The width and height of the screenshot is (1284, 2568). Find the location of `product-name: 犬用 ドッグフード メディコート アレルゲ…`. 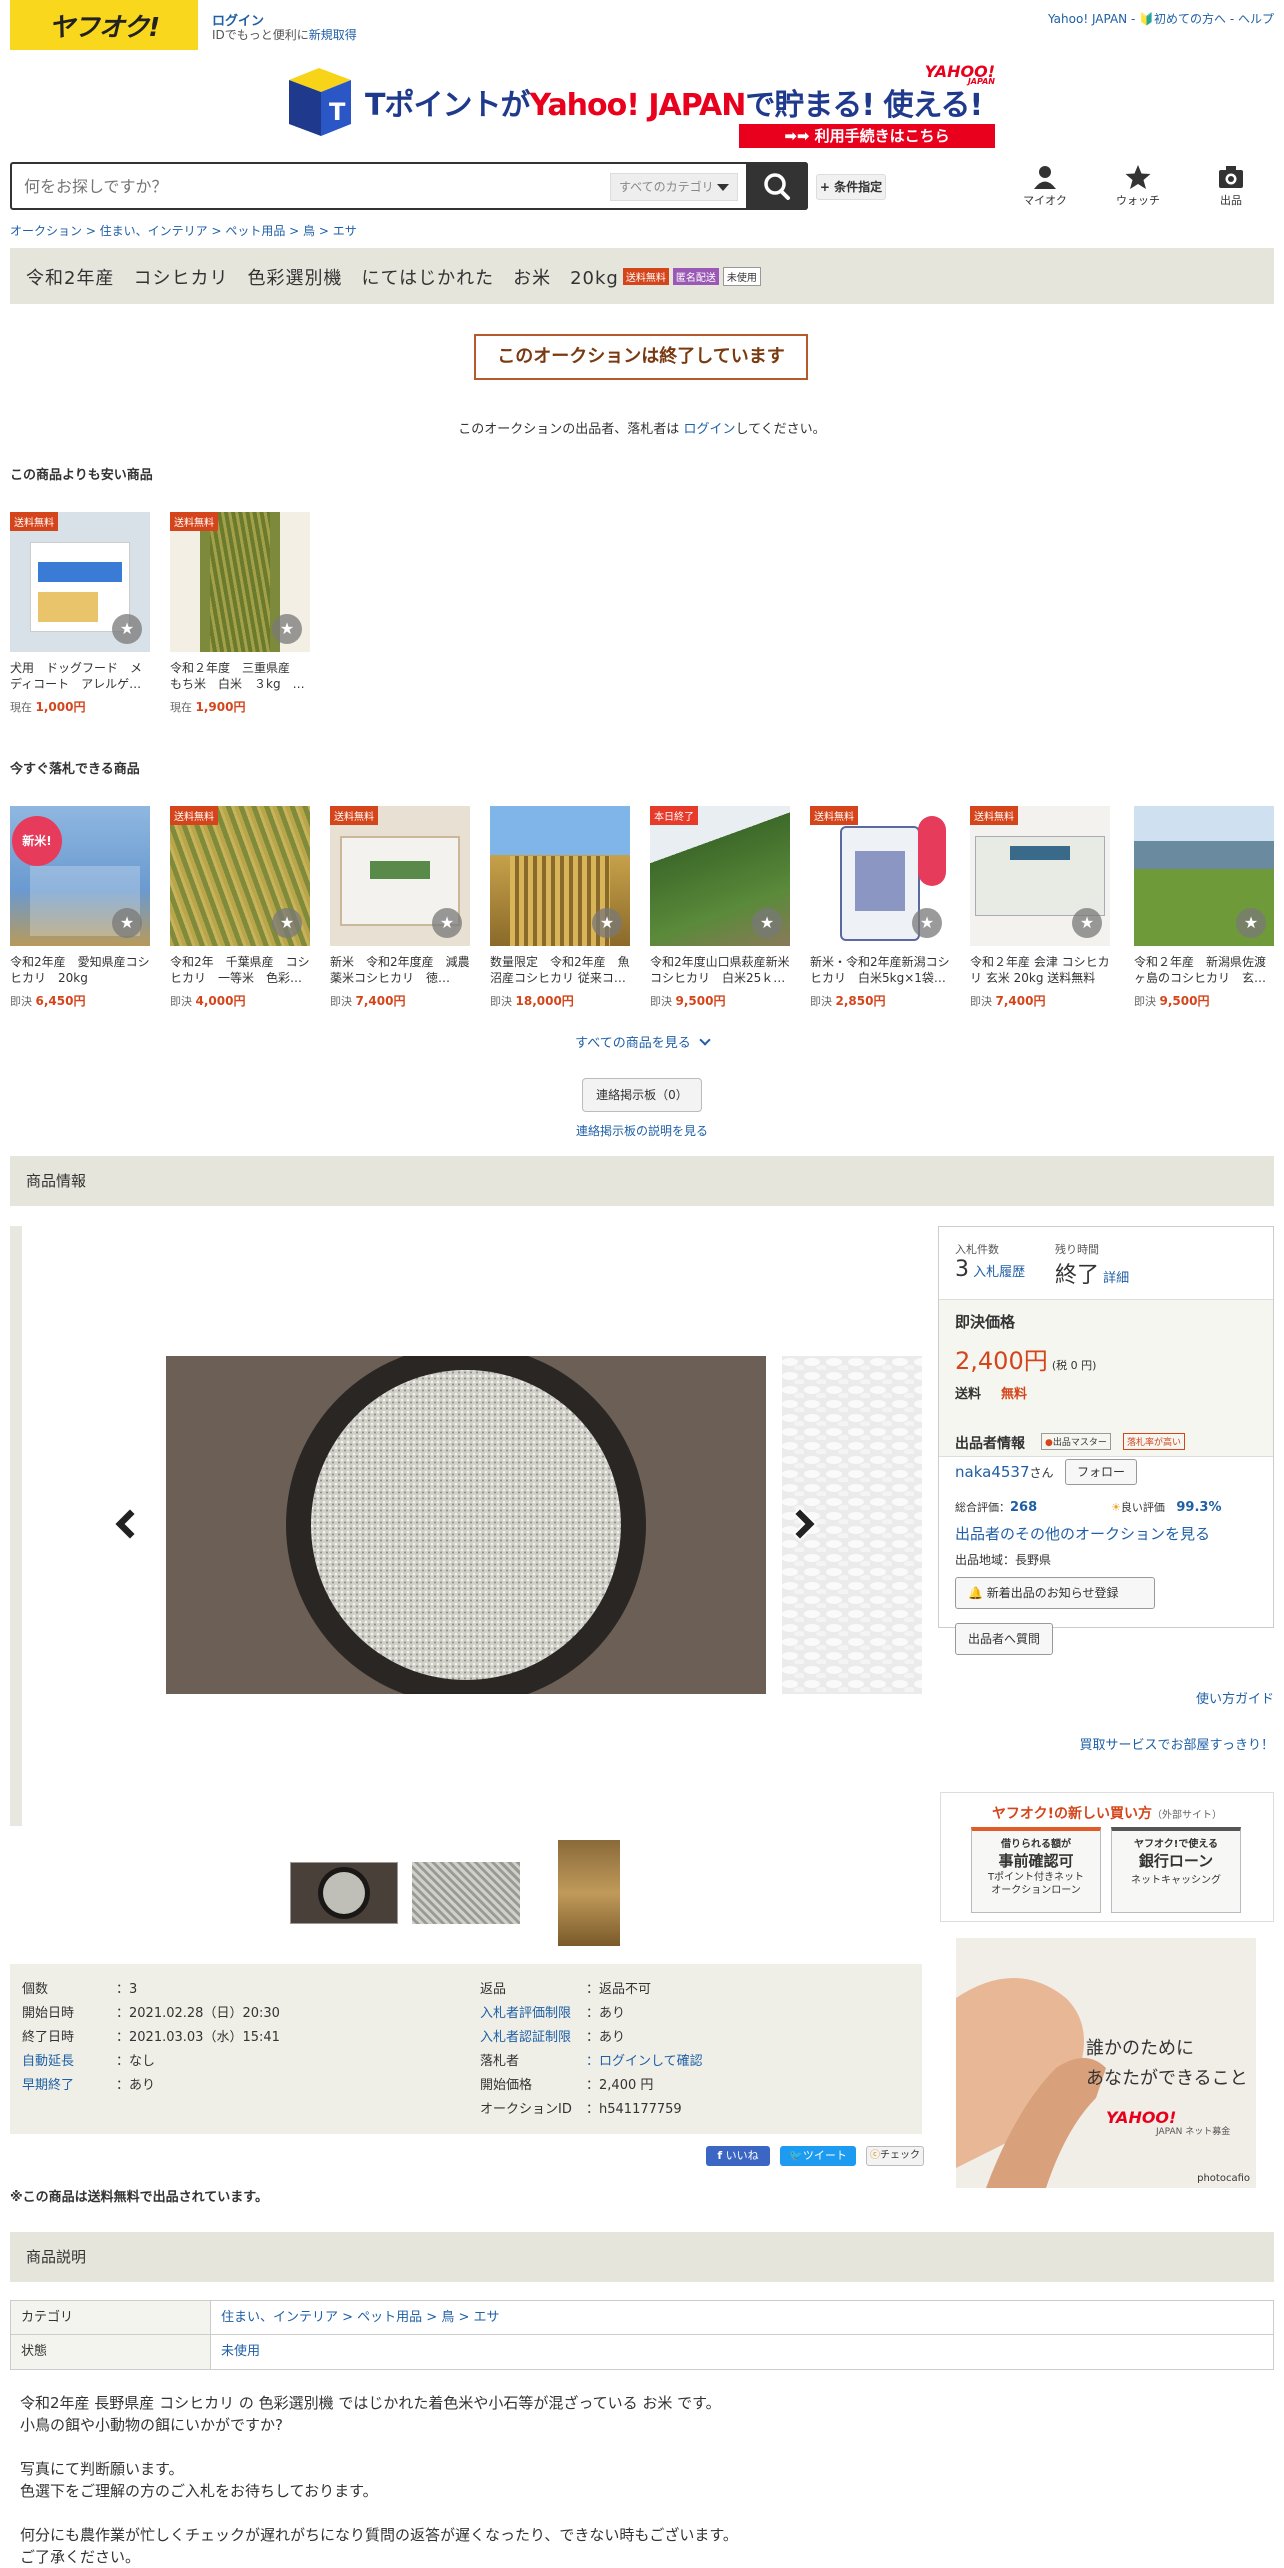

product-name: 犬用 ドッグフード メディコート アレルゲ… is located at coordinates (80, 676).